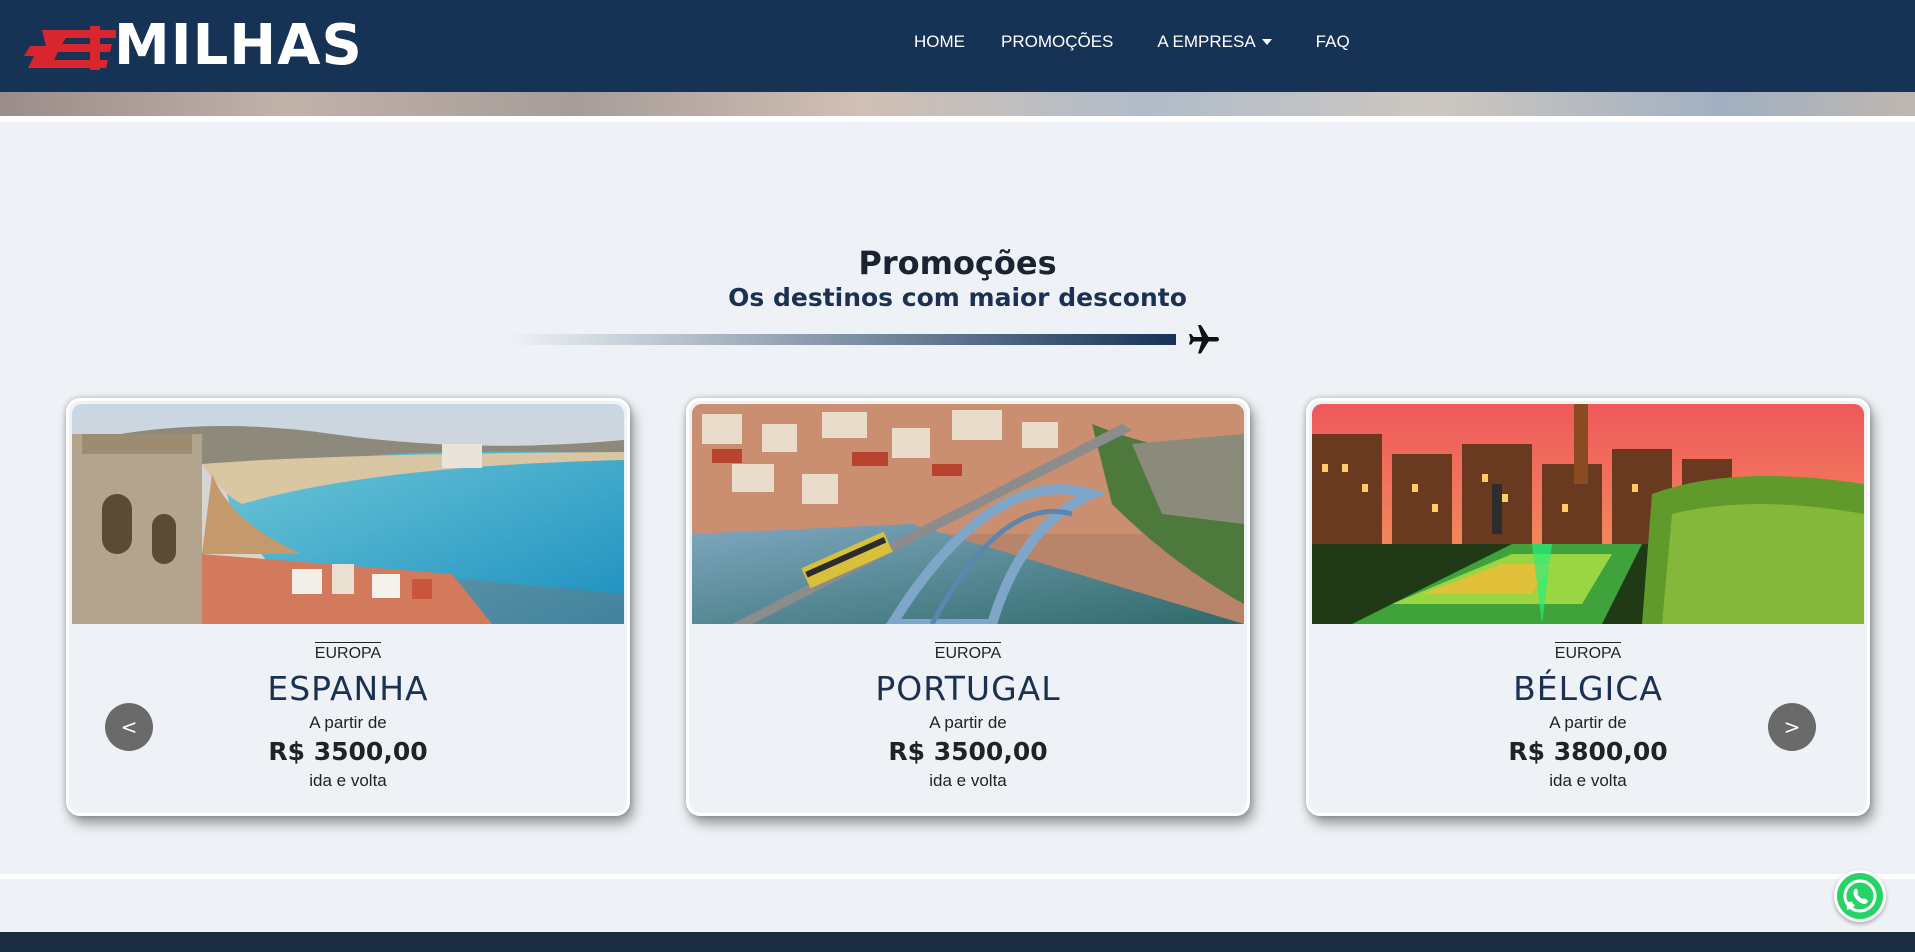 This screenshot has width=1915, height=952. What do you see at coordinates (1204, 339) in the screenshot?
I see `airplane-icon` at bounding box center [1204, 339].